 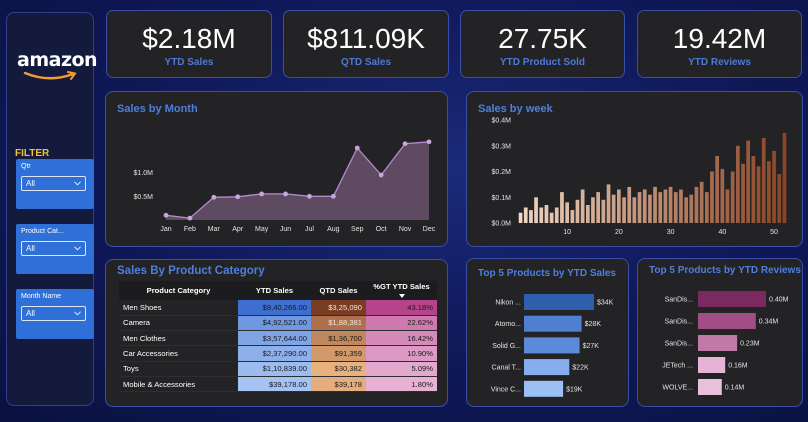 I want to click on value-cell: 5.09%, so click(x=401, y=369).